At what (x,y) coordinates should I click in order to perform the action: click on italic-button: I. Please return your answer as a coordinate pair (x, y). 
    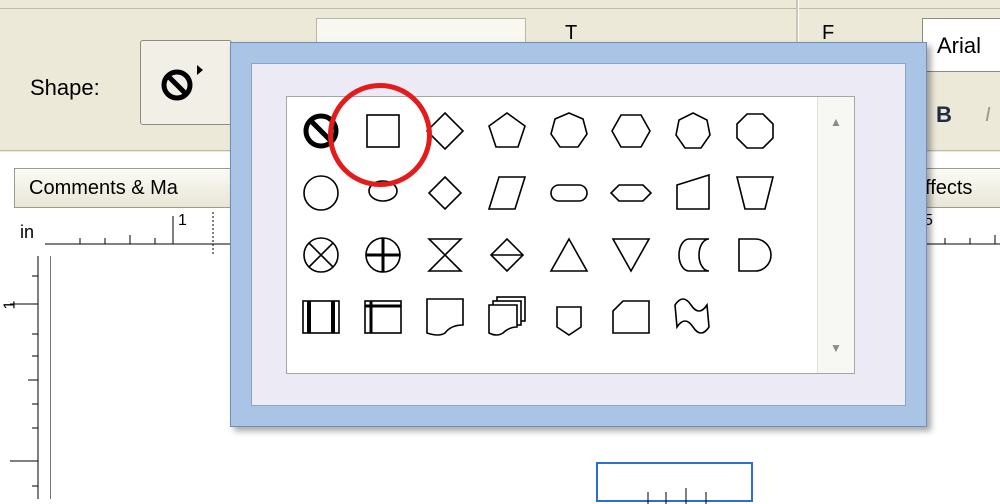
    Looking at the image, I should click on (988, 115).